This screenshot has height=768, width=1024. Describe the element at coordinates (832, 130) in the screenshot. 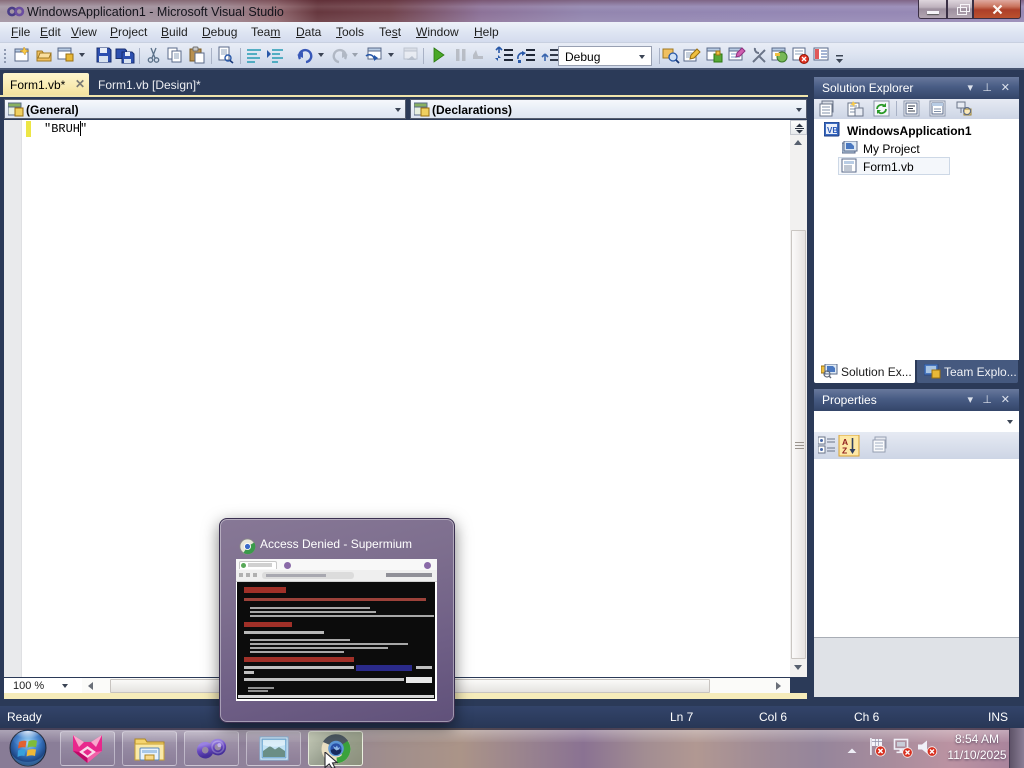

I see `svg-text: VB` at that location.